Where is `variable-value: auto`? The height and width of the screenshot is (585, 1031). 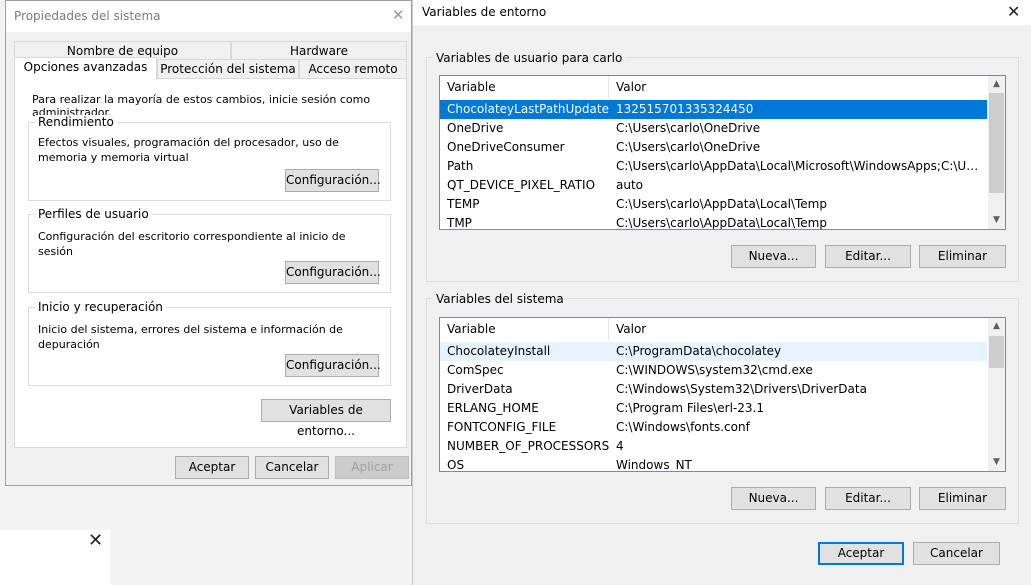 variable-value: auto is located at coordinates (630, 185).